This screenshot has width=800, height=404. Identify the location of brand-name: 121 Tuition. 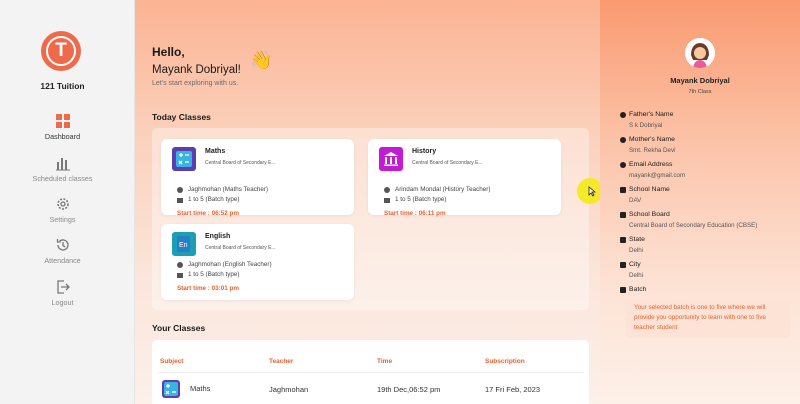
(62, 86).